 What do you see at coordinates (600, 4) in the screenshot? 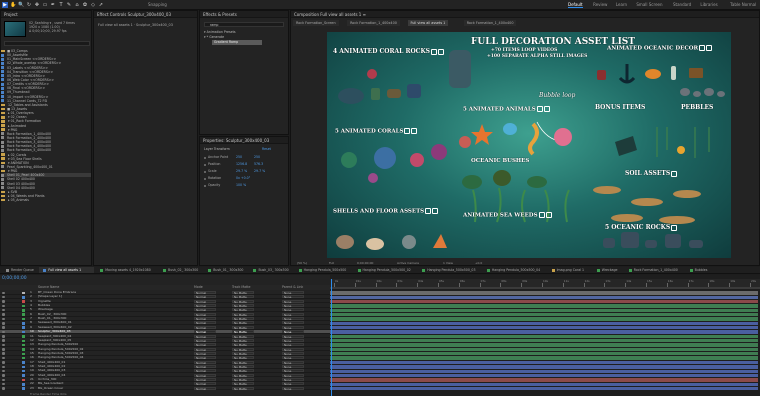
I see `workspace-review: Review` at bounding box center [600, 4].